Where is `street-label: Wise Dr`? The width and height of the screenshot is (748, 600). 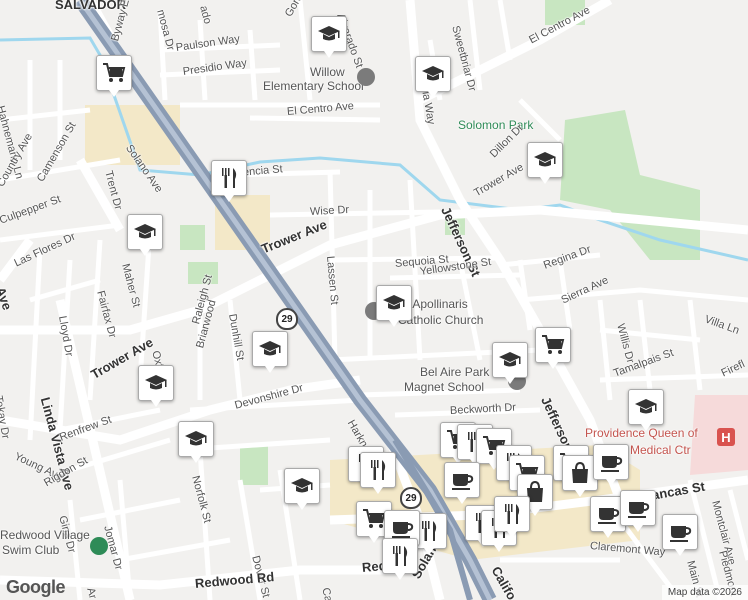
street-label: Wise Dr is located at coordinates (329, 210).